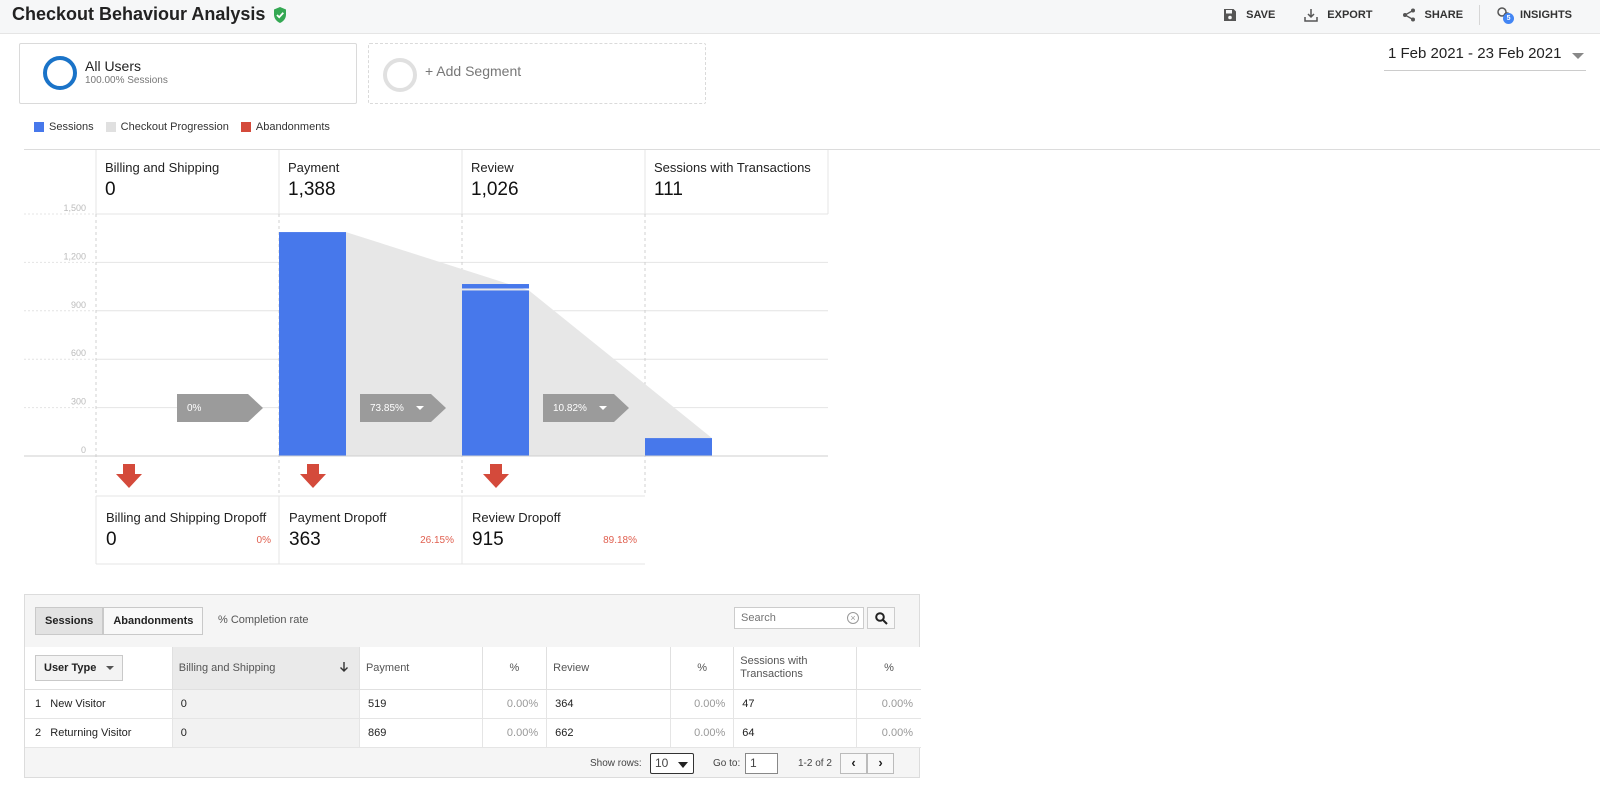 Image resolution: width=1600 pixels, height=788 pixels. What do you see at coordinates (608, 668) in the screenshot?
I see `header-review: Review` at bounding box center [608, 668].